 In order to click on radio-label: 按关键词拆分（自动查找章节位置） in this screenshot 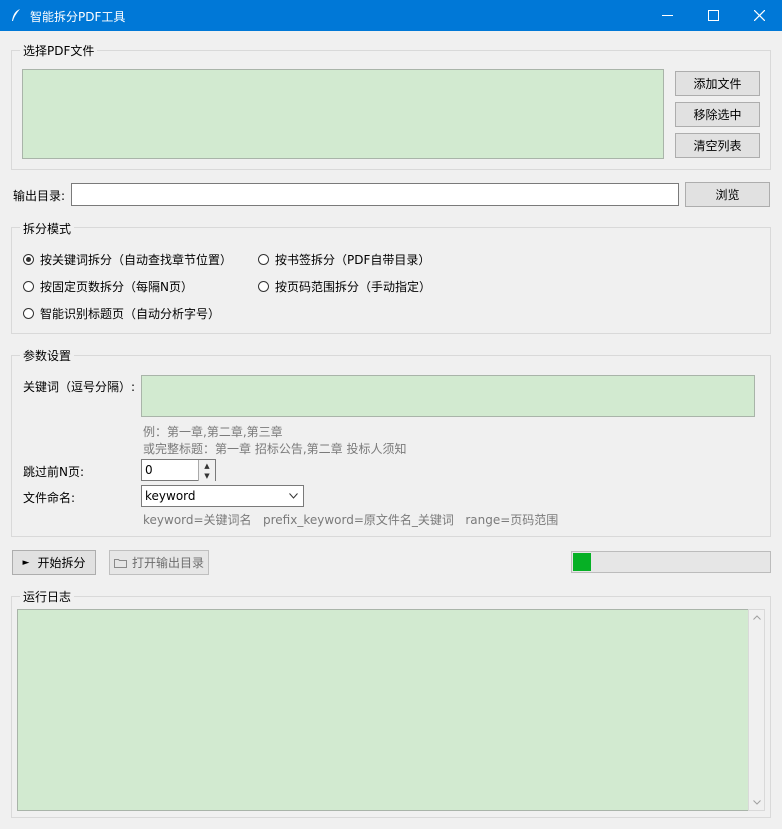, I will do `click(136, 260)`.